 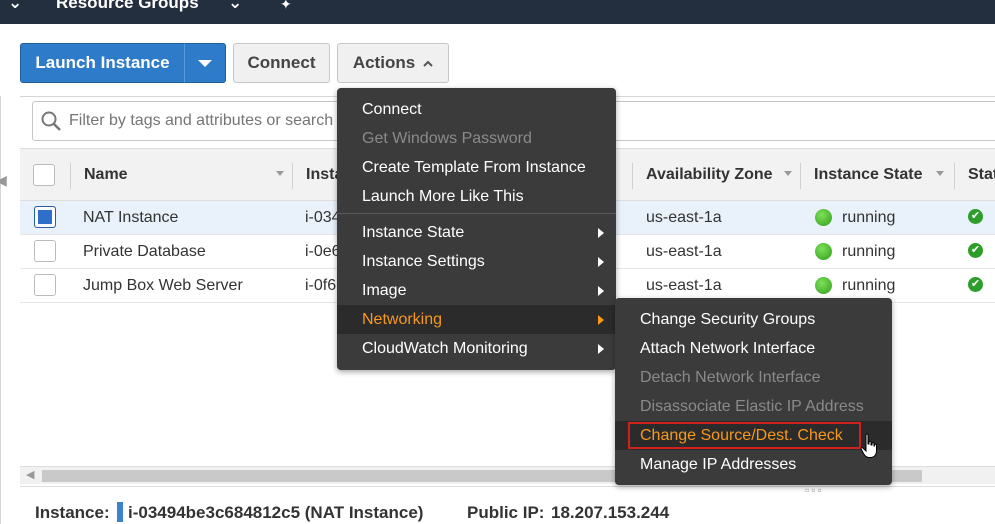 I want to click on column-header-name: Name, so click(x=106, y=175).